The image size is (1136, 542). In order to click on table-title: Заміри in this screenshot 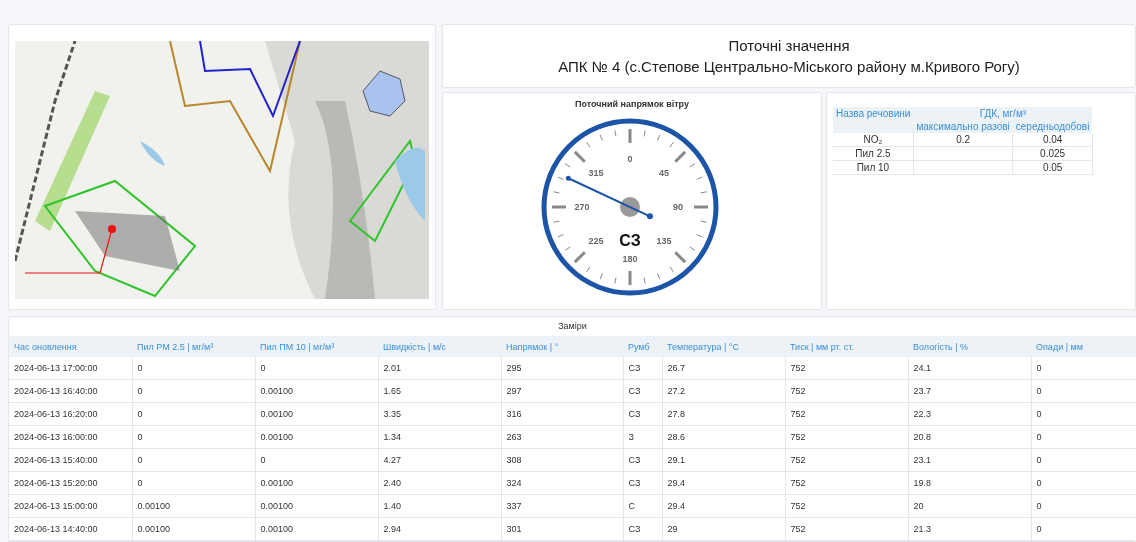, I will do `click(572, 326)`.